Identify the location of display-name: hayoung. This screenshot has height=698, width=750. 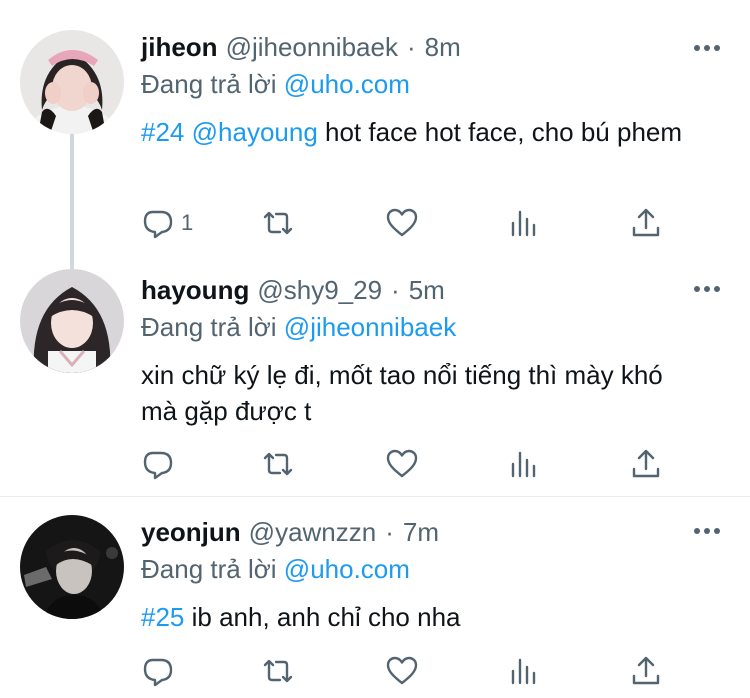
(195, 290).